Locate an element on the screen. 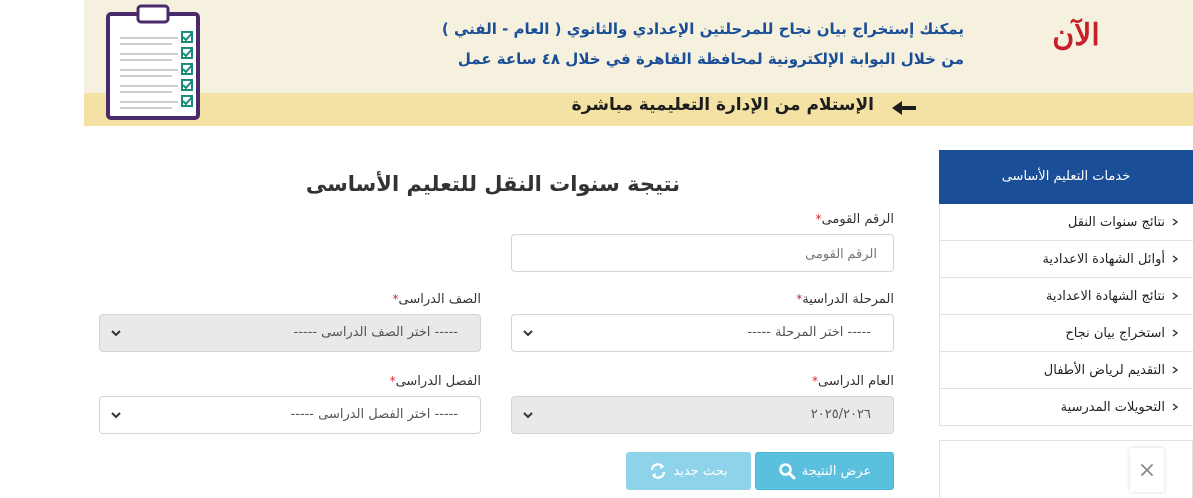  new-search-label: بحث جديد is located at coordinates (700, 471).